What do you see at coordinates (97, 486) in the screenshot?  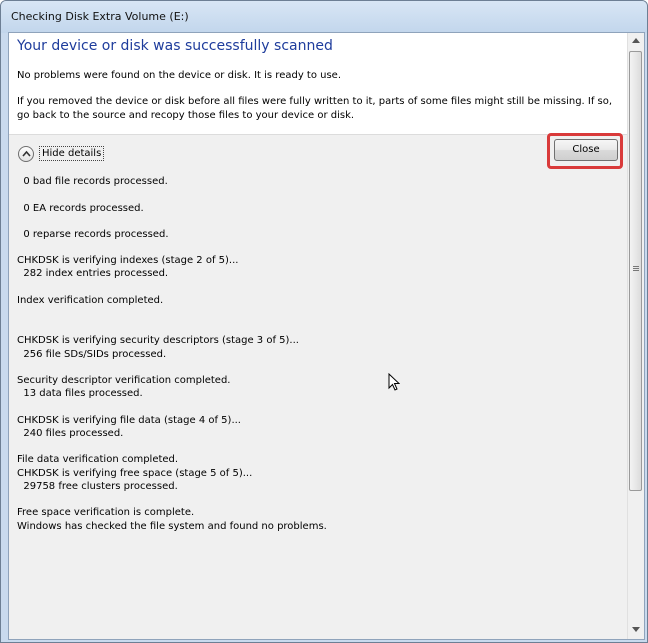 I see `details-log-line: 29758 free clusters processed.` at bounding box center [97, 486].